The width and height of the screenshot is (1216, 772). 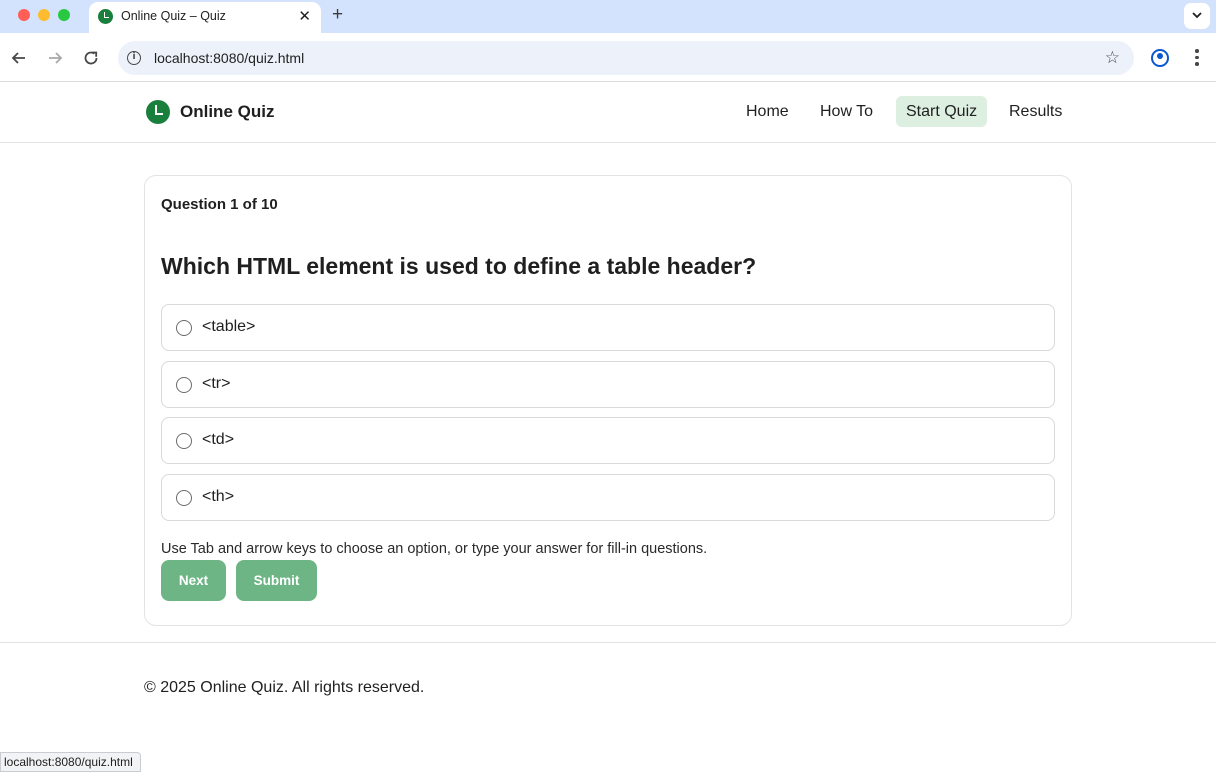 I want to click on address-url: localhost:8080/quiz.html, so click(x=229, y=58).